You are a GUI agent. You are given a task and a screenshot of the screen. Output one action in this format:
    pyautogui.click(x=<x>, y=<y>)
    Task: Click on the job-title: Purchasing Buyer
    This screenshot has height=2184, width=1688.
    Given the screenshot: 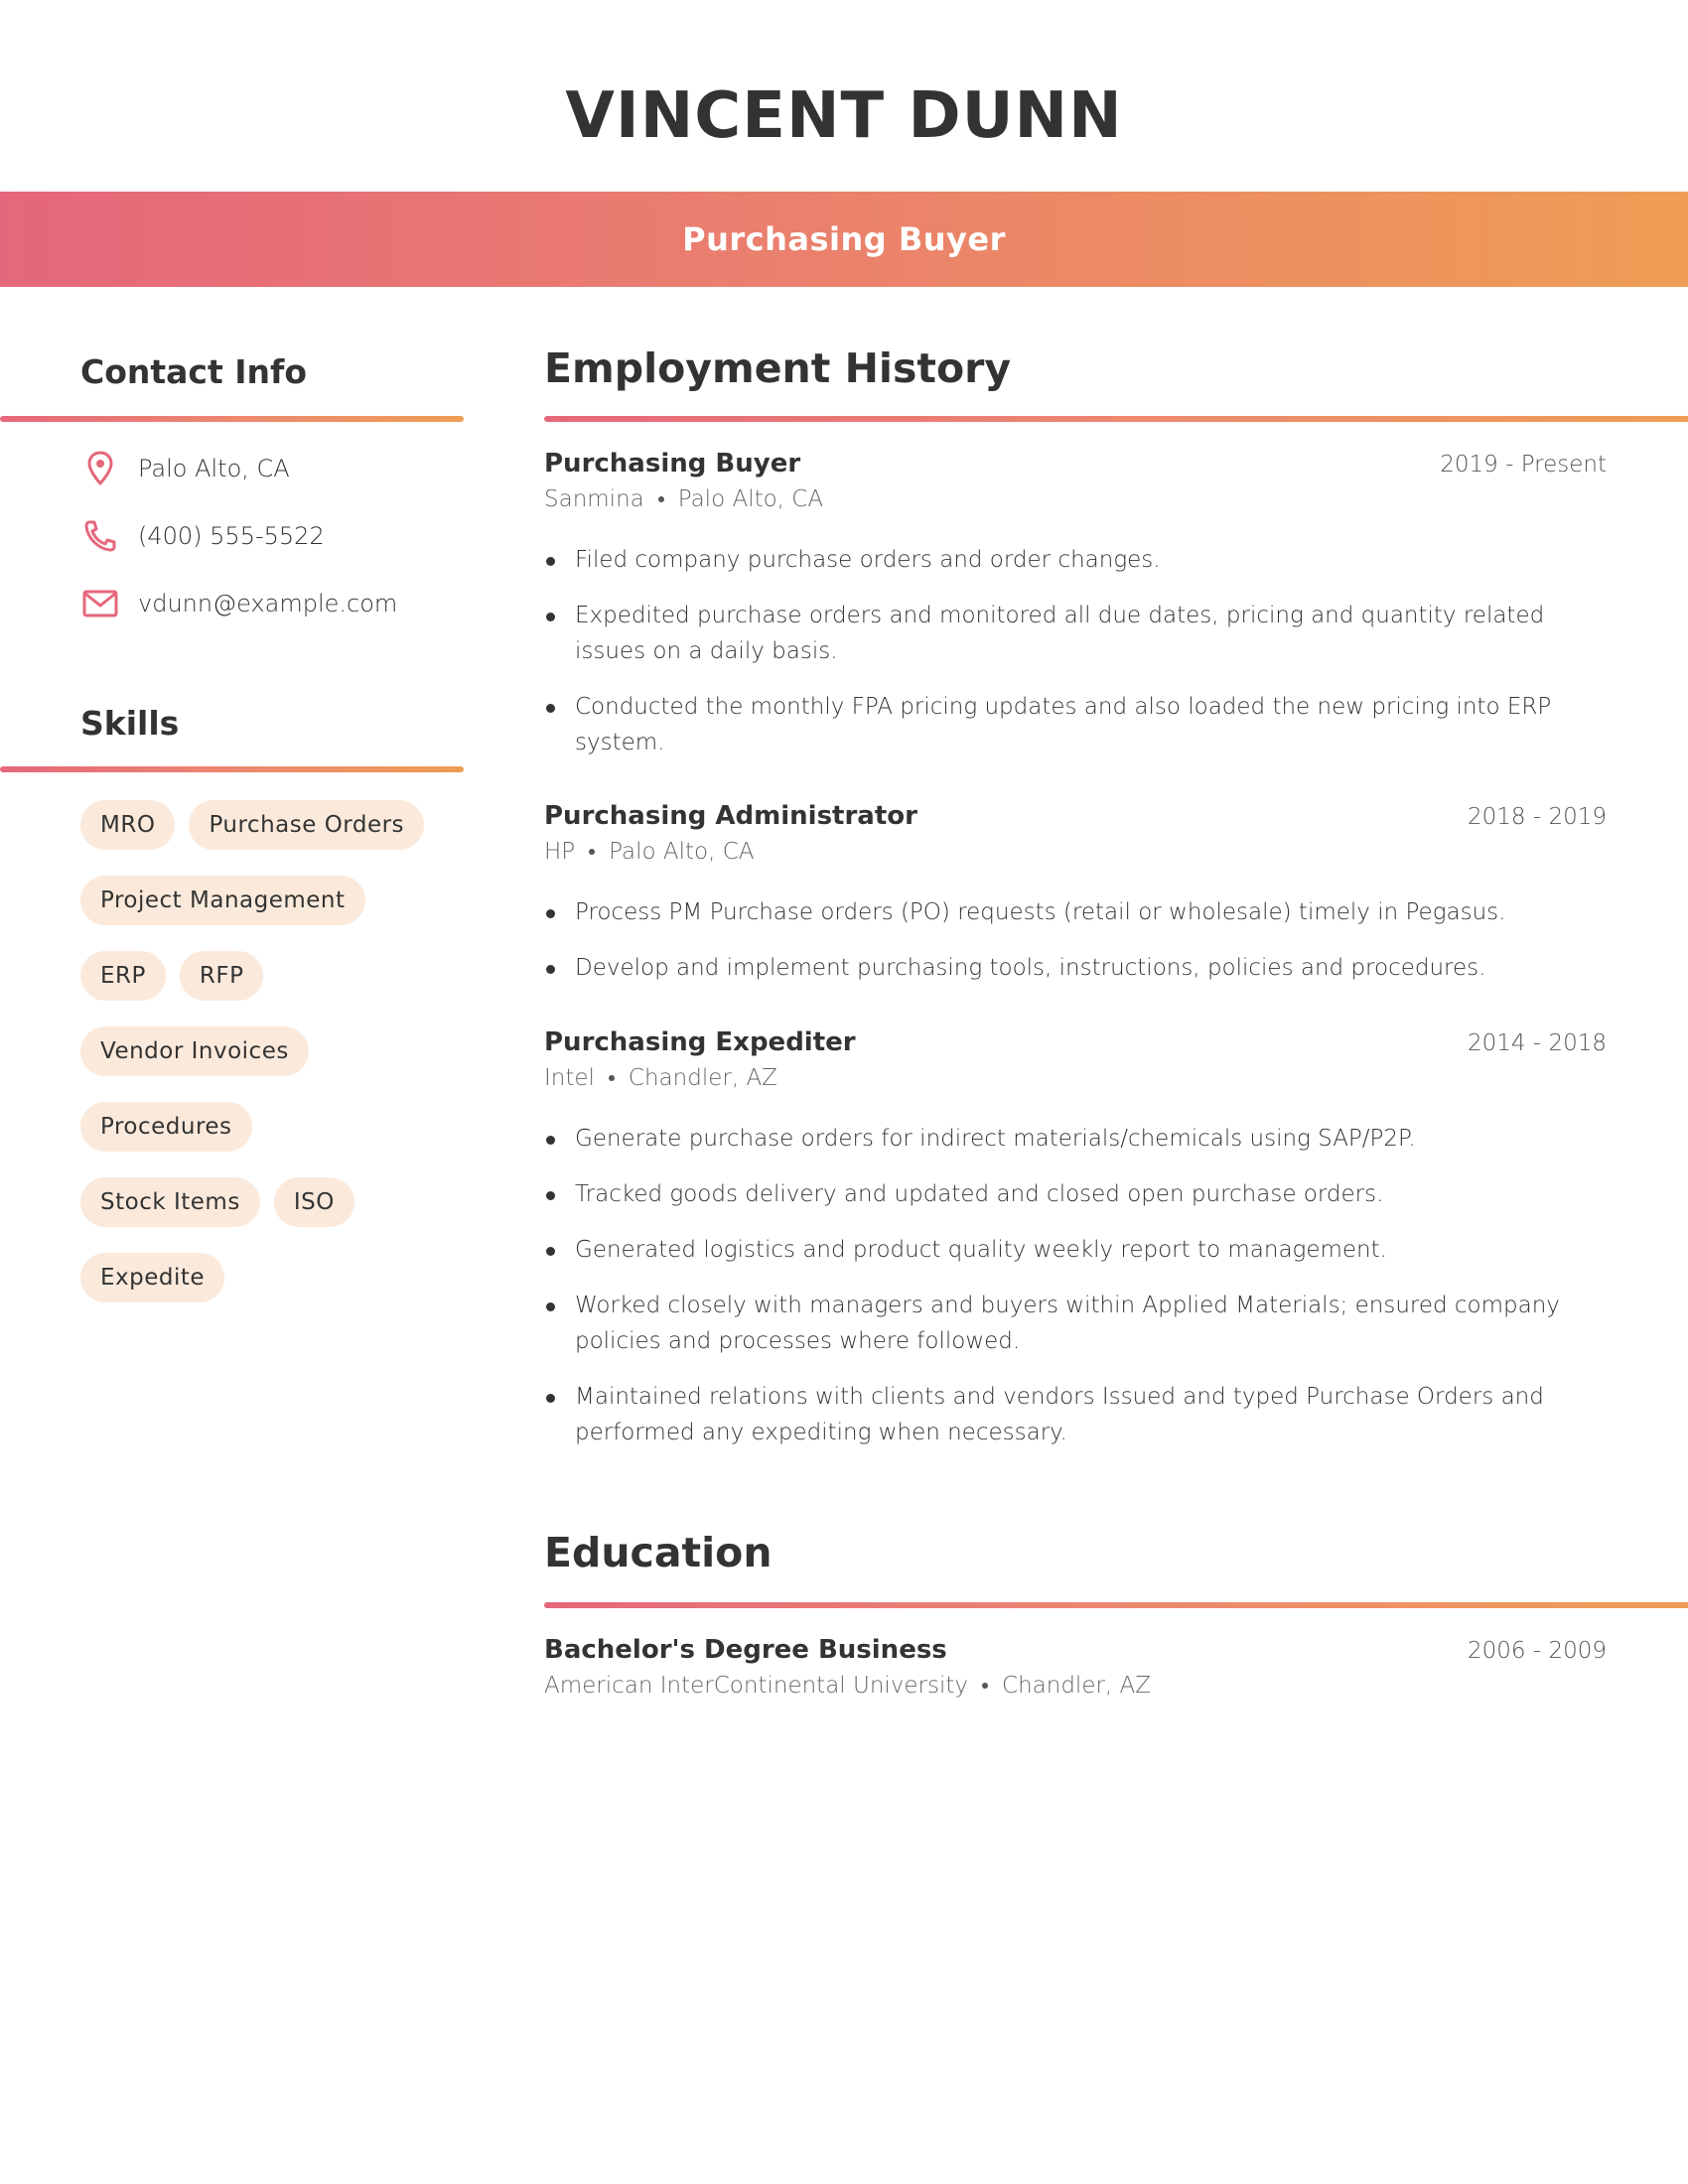 What is the action you would take?
    pyautogui.click(x=672, y=463)
    